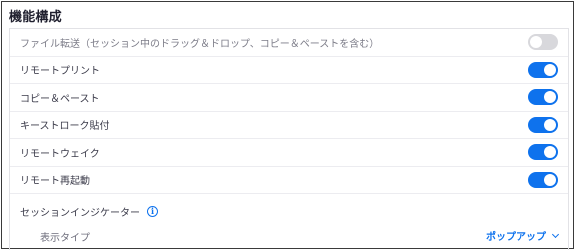 This screenshot has width=576, height=252. Describe the element at coordinates (152, 211) in the screenshot. I see `info-icon: i` at that location.